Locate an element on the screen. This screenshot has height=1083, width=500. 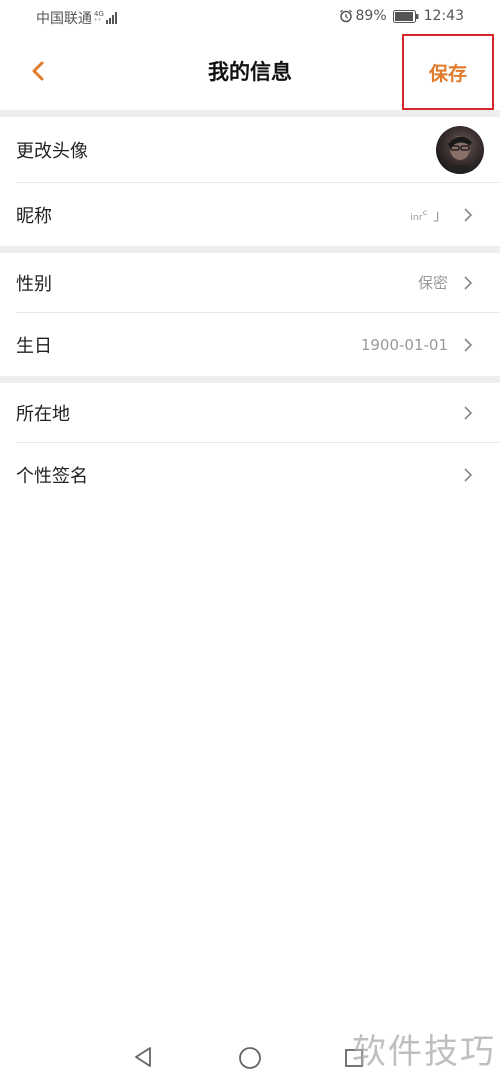
network-type: 4G ⁺⁺ is located at coordinates (99, 18).